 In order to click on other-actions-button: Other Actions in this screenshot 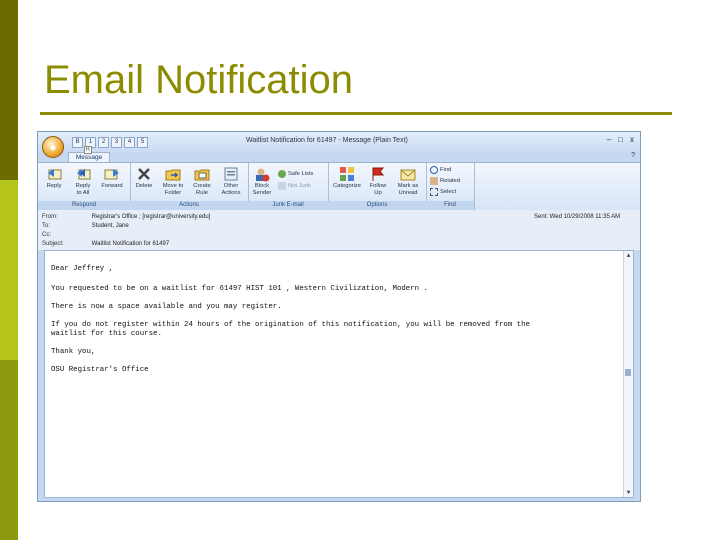, I will do `click(231, 181)`.